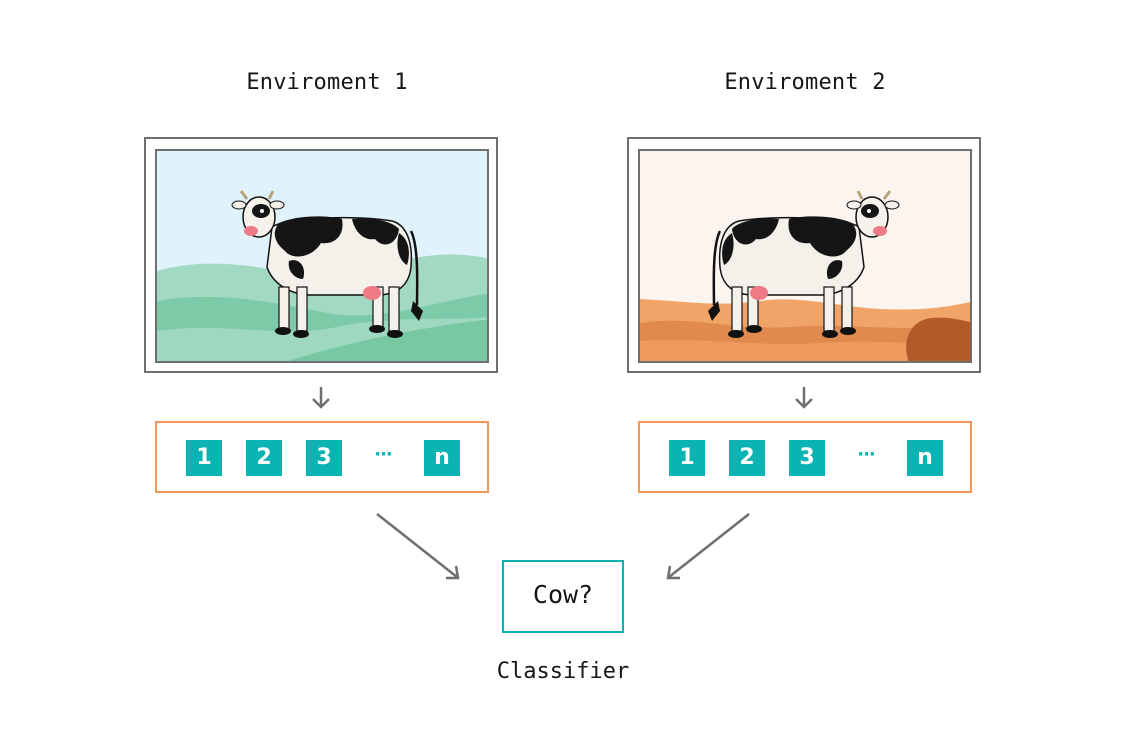 The width and height of the screenshot is (1126, 751). Describe the element at coordinates (563, 596) in the screenshot. I see `classifier-box: Cow?` at that location.